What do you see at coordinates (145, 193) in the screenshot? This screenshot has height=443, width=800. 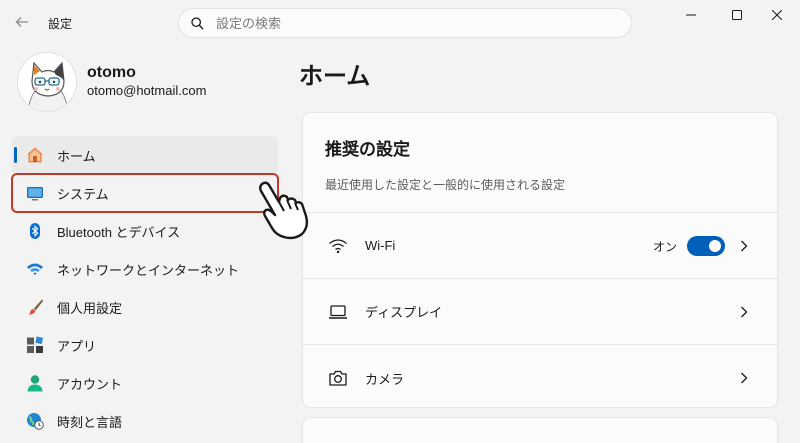 I see `sidebar-item-system: システム` at bounding box center [145, 193].